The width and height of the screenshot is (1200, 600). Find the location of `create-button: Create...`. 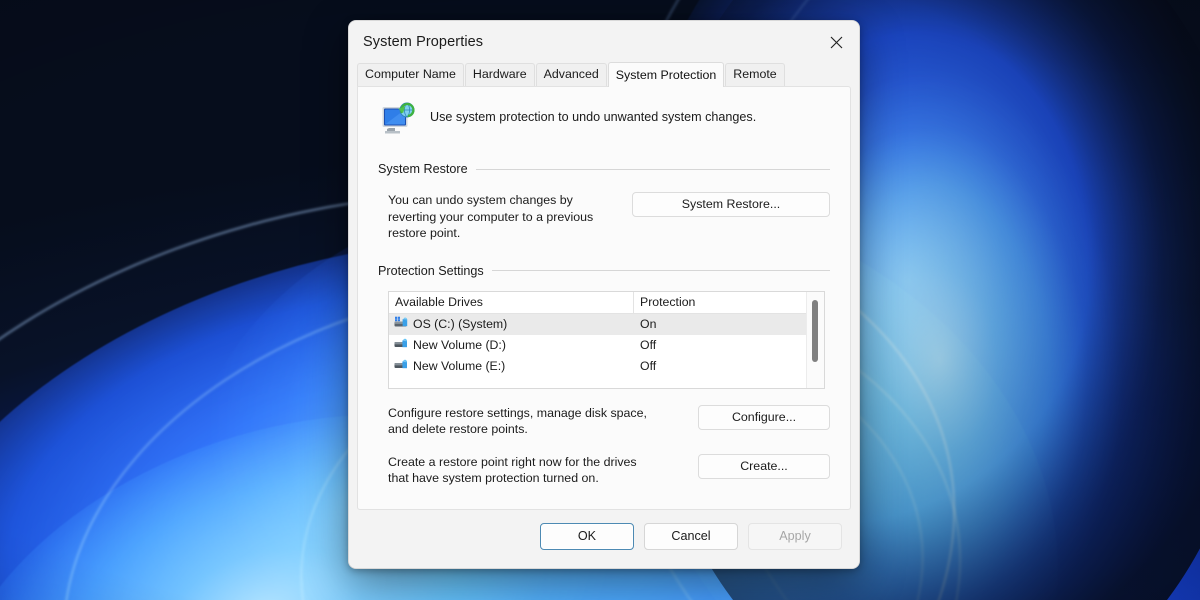

create-button: Create... is located at coordinates (764, 466).